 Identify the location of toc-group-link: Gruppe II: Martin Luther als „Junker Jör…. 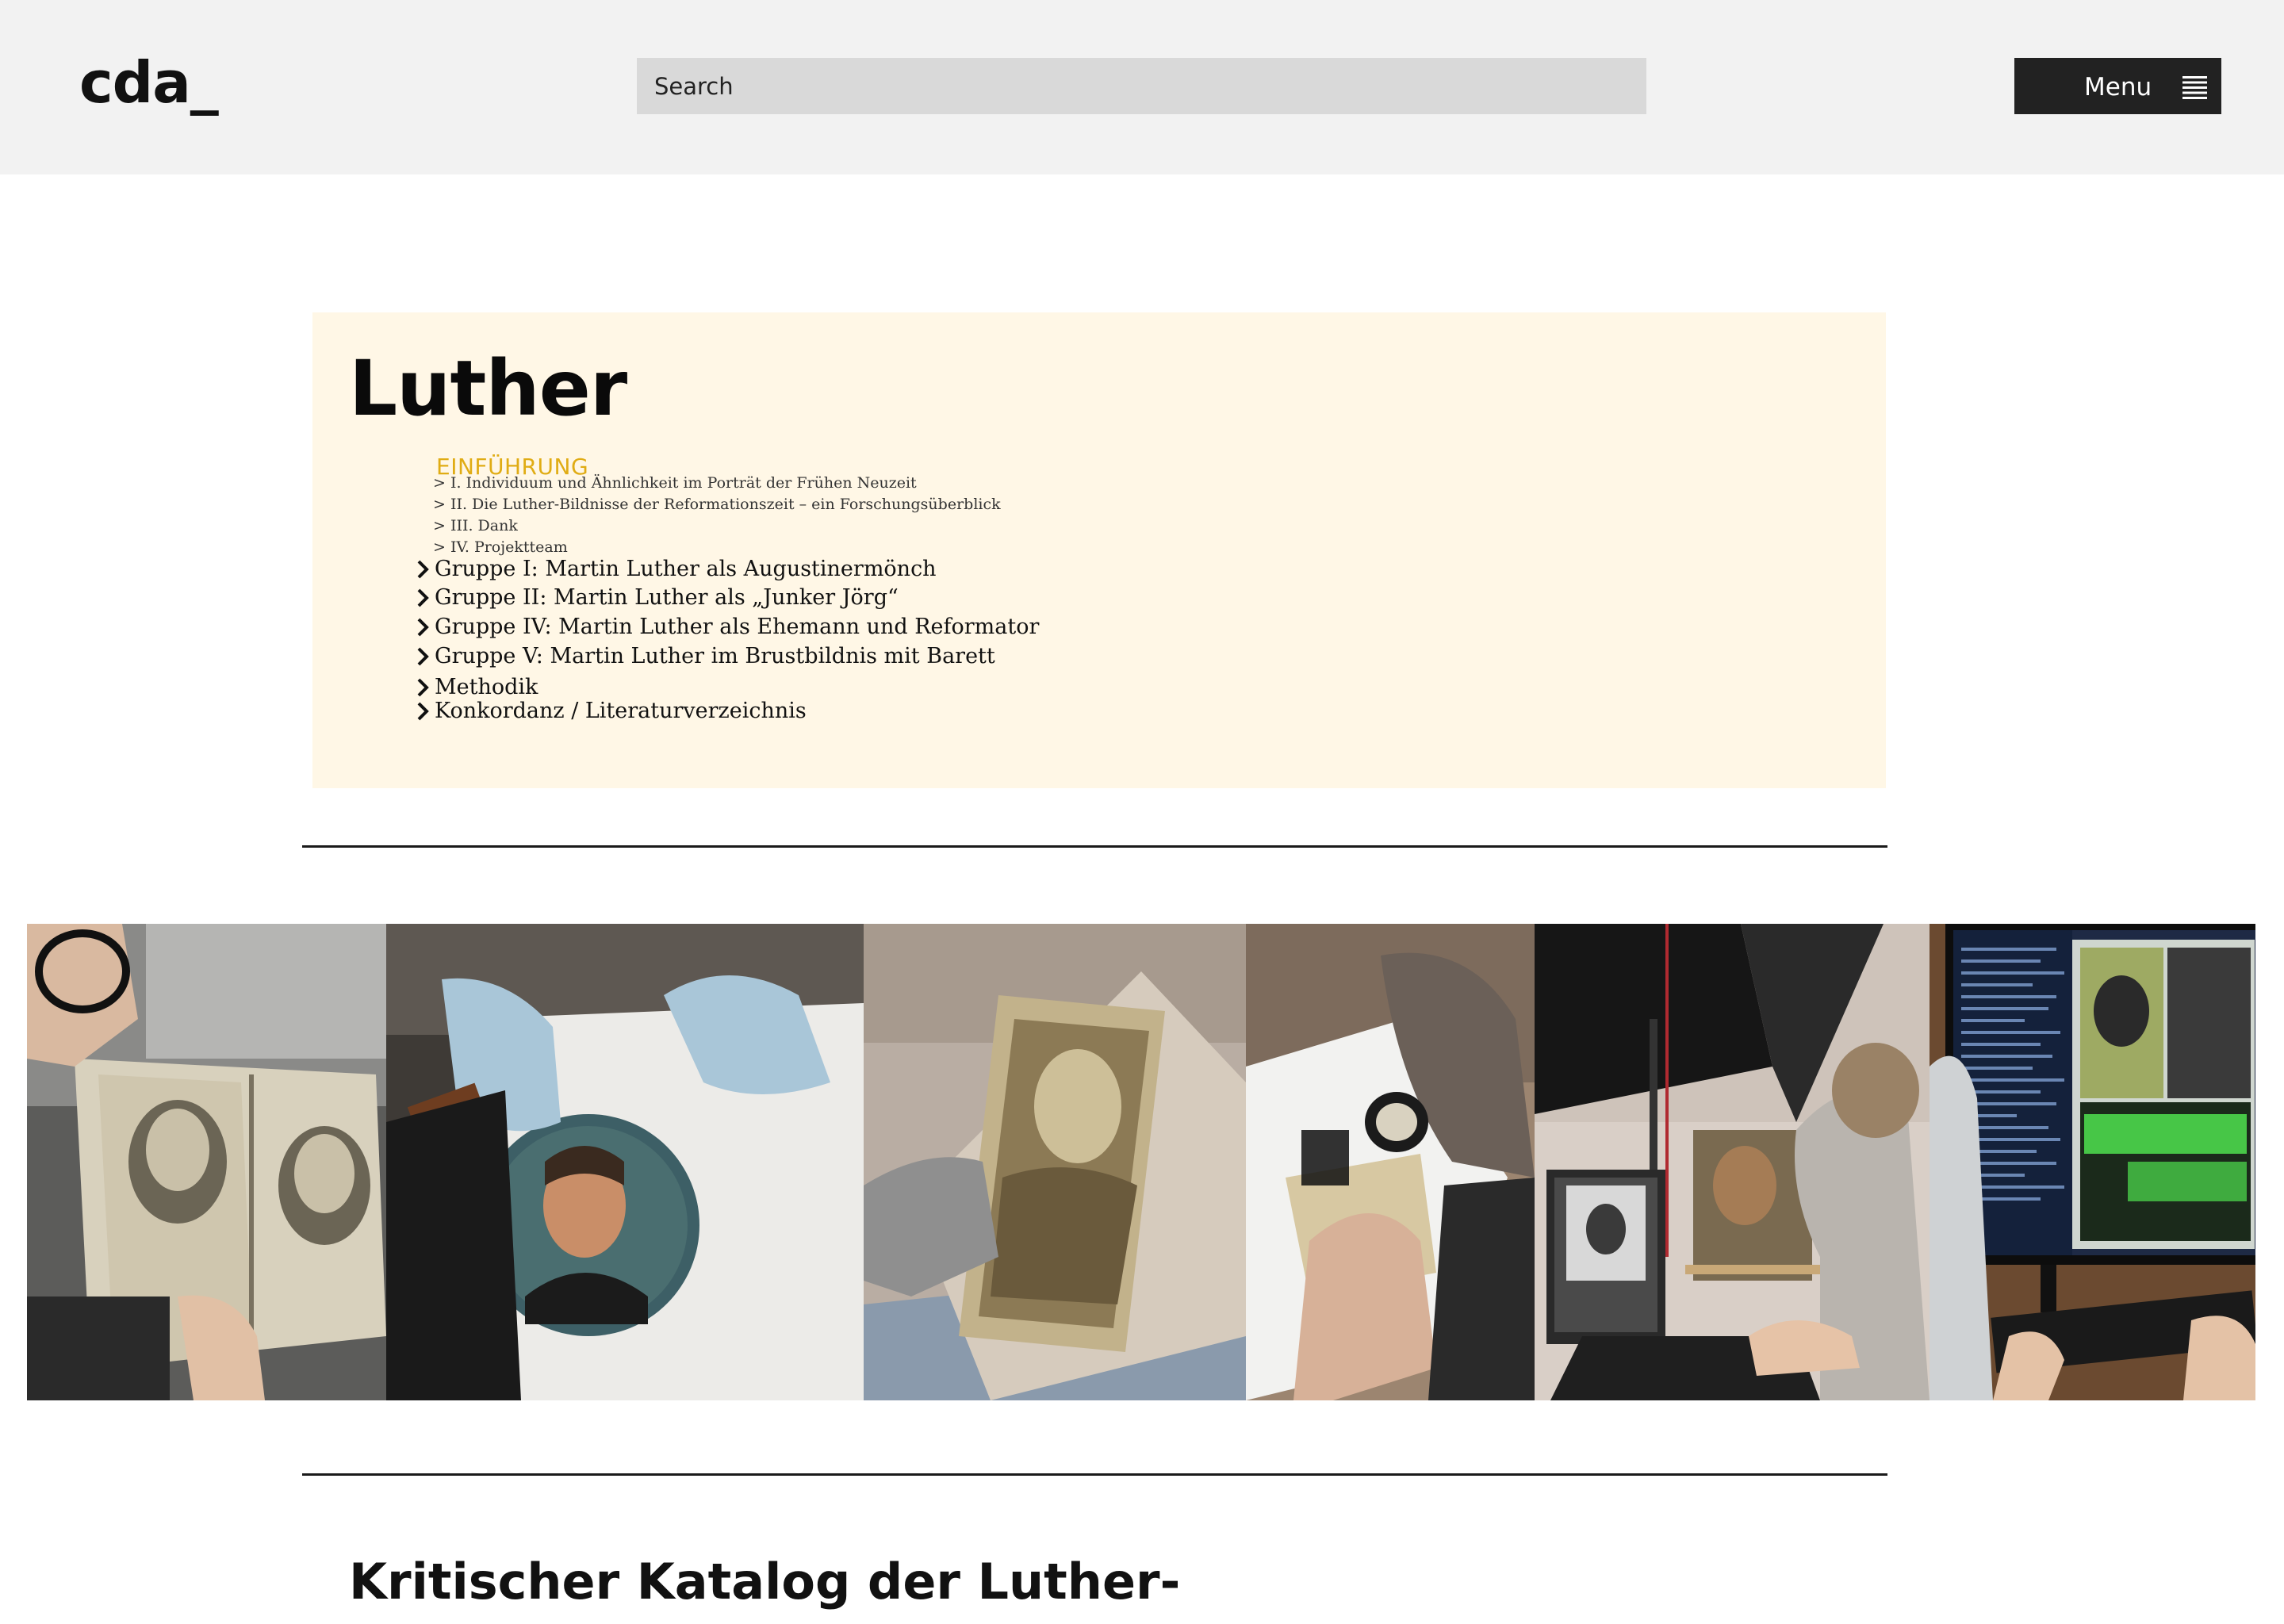
(656, 597).